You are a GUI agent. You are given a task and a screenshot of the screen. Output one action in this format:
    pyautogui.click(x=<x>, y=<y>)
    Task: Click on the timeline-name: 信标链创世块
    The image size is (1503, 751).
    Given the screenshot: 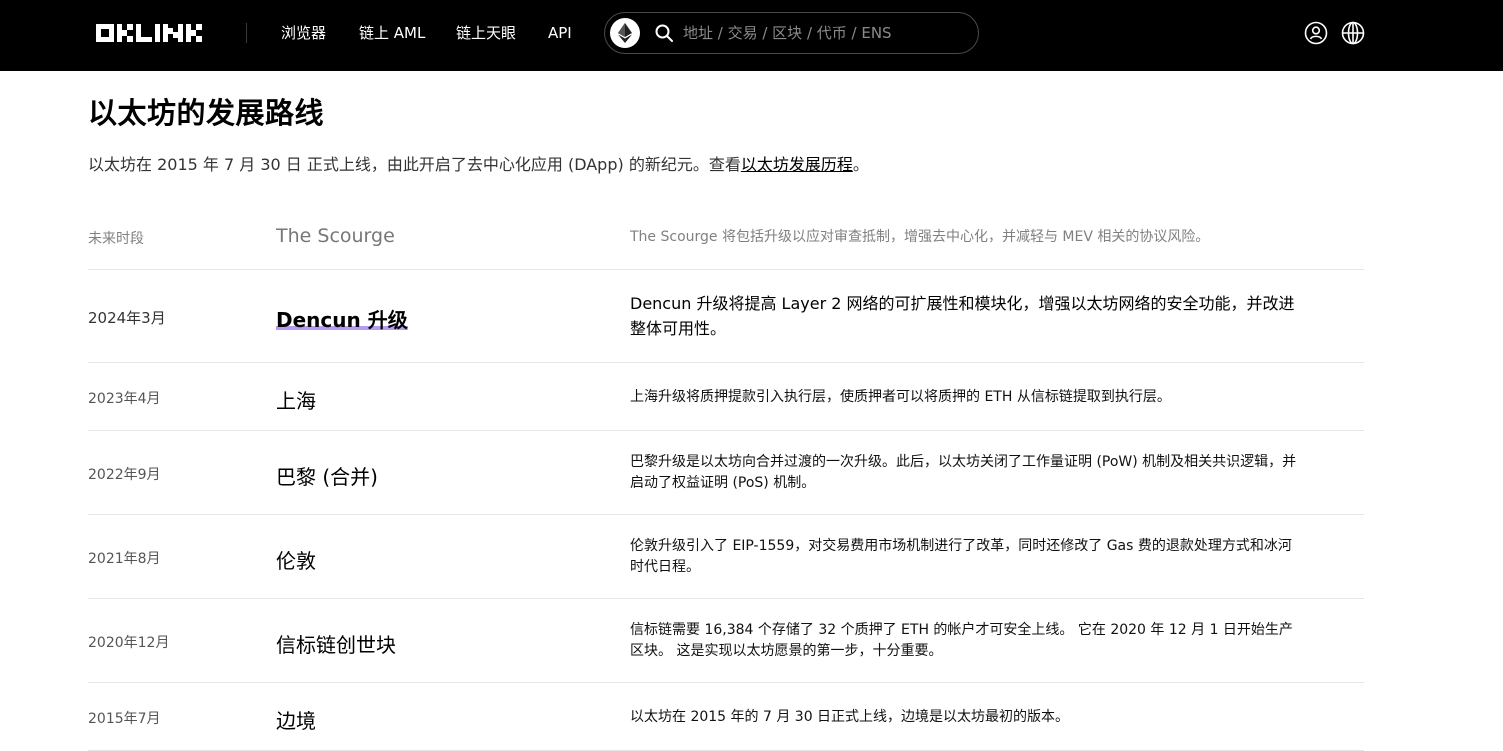 What is the action you would take?
    pyautogui.click(x=336, y=645)
    